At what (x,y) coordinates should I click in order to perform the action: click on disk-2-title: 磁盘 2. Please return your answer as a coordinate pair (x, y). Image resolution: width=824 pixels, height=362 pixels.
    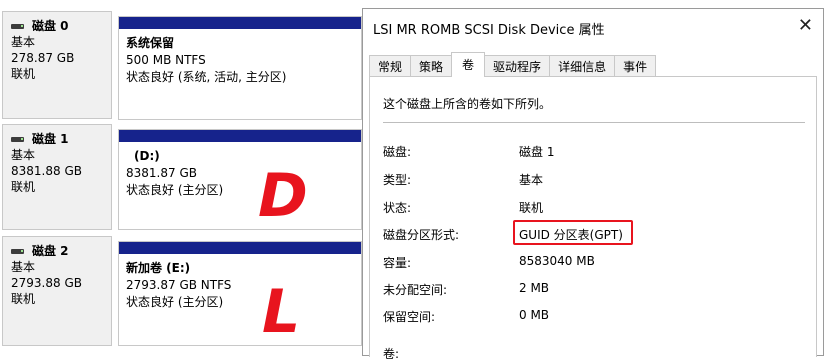
    Looking at the image, I should click on (61, 251).